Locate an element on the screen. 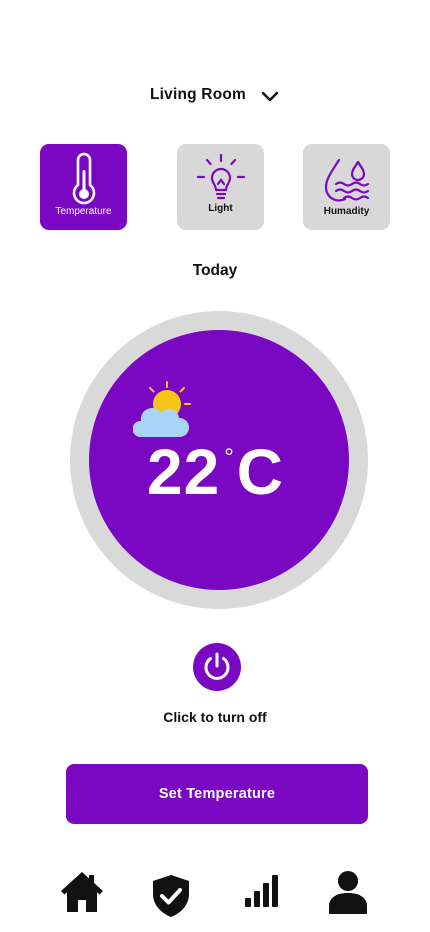 The height and width of the screenshot is (932, 430). mode-label: Temperature is located at coordinates (83, 211).